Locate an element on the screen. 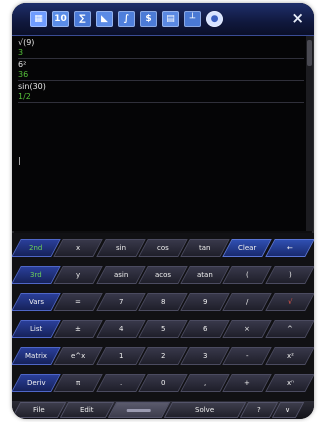  key-: × is located at coordinates (247, 329).